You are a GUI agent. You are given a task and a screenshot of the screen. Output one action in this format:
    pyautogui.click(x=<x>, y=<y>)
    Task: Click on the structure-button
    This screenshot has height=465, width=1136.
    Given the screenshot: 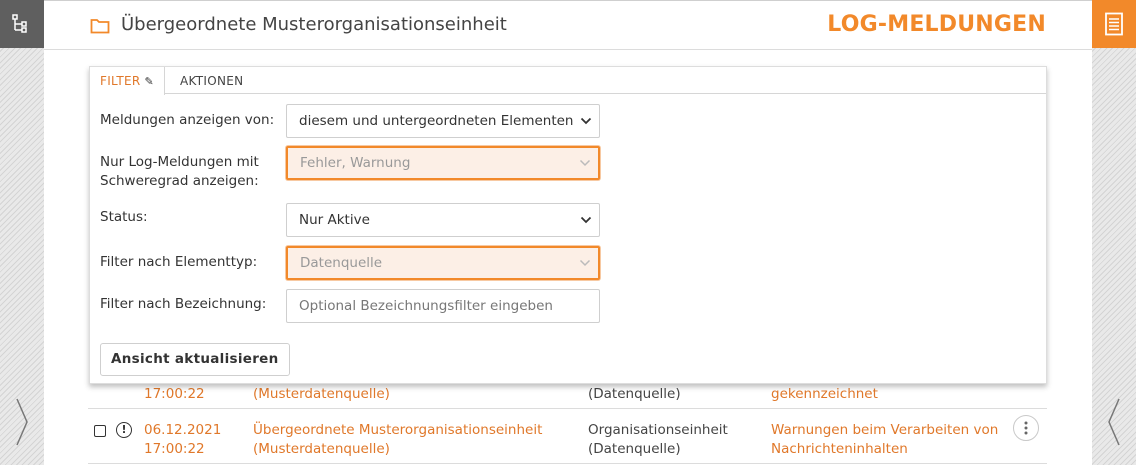 What is the action you would take?
    pyautogui.click(x=22, y=24)
    